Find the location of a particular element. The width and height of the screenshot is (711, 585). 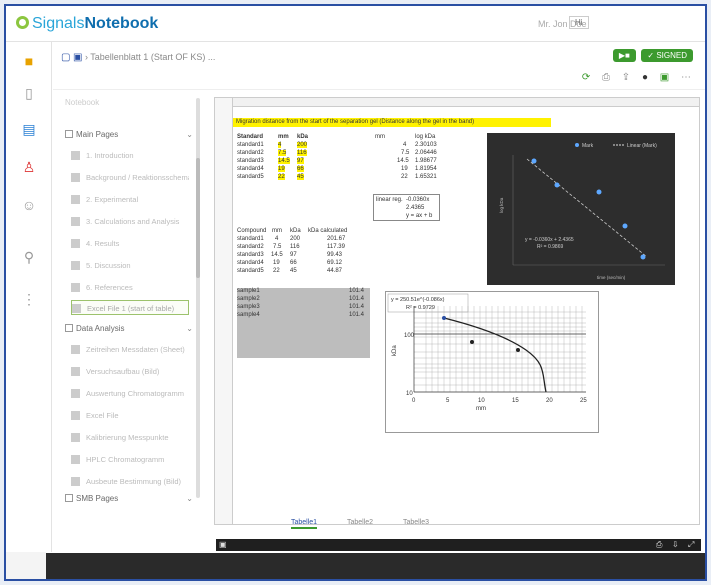

header-cell: kDa calculated is located at coordinates (327, 231).